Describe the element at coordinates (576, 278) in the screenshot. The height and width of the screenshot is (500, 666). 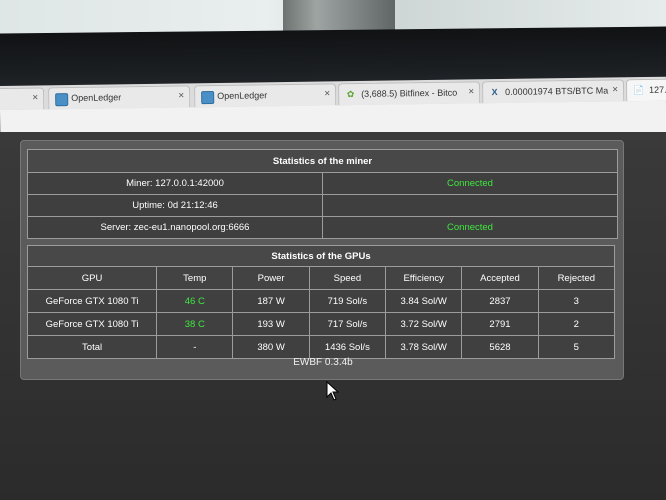
I see `column-header: Rejected` at that location.